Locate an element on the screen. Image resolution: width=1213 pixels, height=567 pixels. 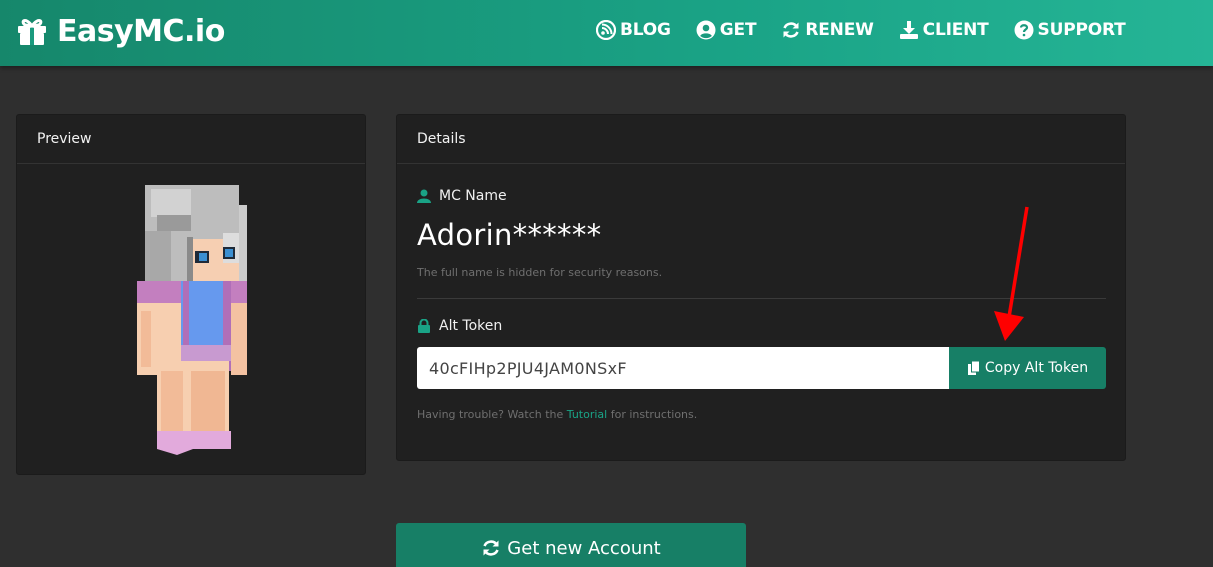
mc-name-value: Adorin****** is located at coordinates (509, 235).